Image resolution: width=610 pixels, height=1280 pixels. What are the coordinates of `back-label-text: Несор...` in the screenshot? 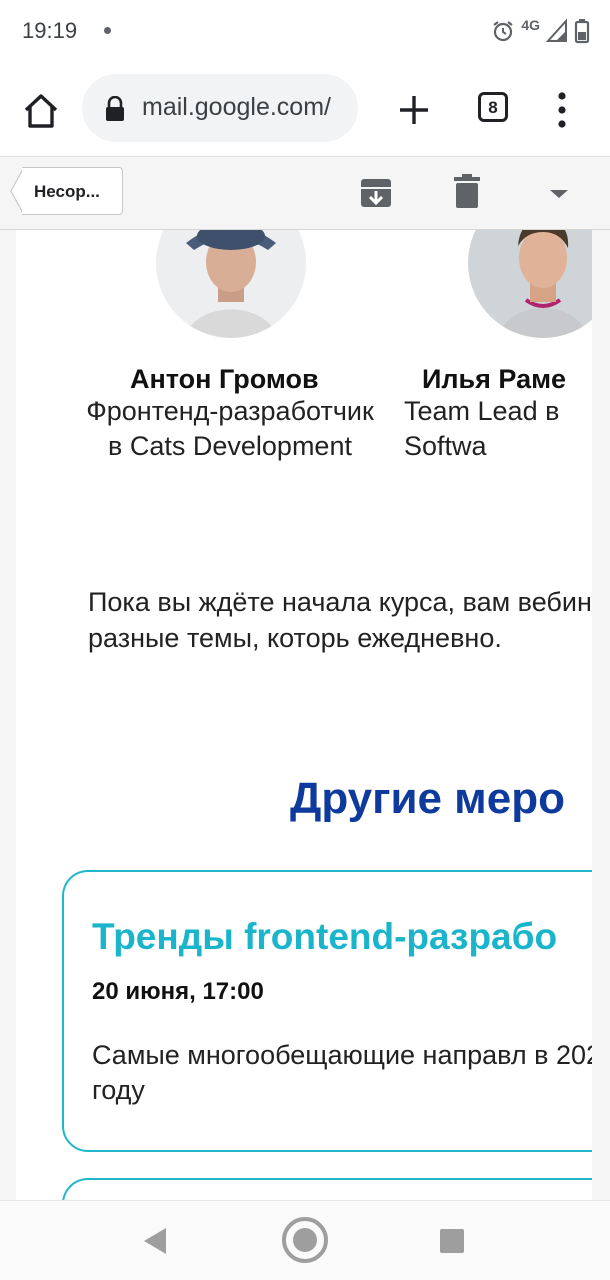 It's located at (72, 191).